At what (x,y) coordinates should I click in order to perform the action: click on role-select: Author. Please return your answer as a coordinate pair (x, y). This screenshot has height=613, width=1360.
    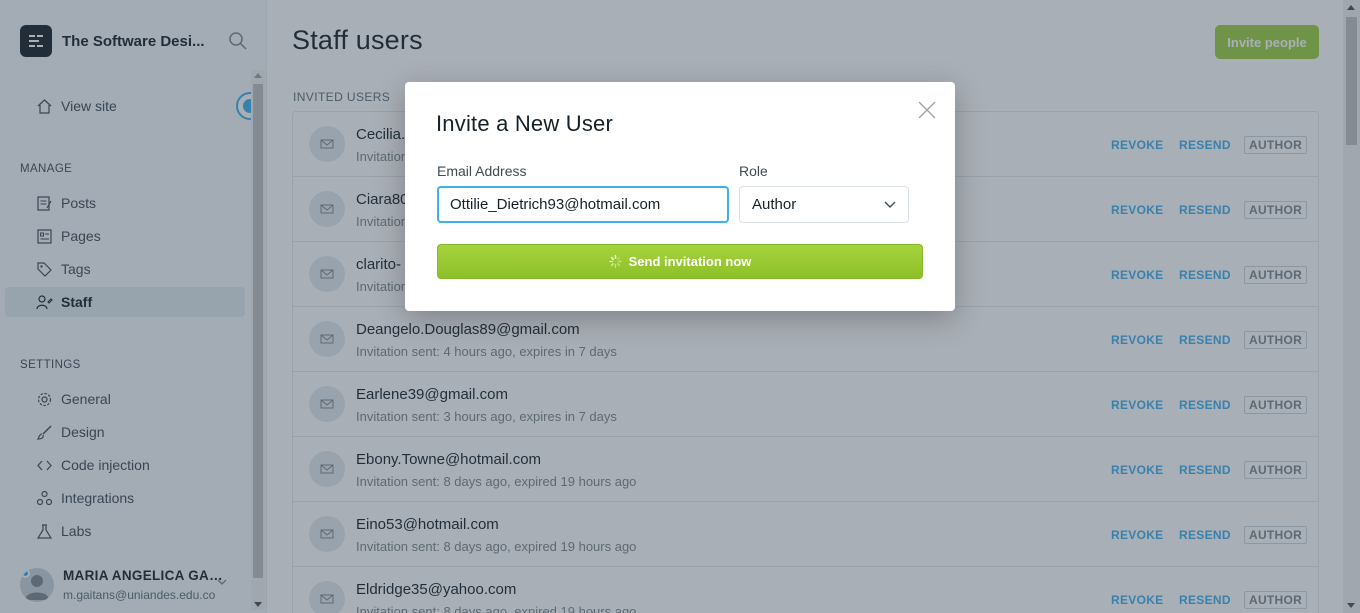
    Looking at the image, I should click on (824, 204).